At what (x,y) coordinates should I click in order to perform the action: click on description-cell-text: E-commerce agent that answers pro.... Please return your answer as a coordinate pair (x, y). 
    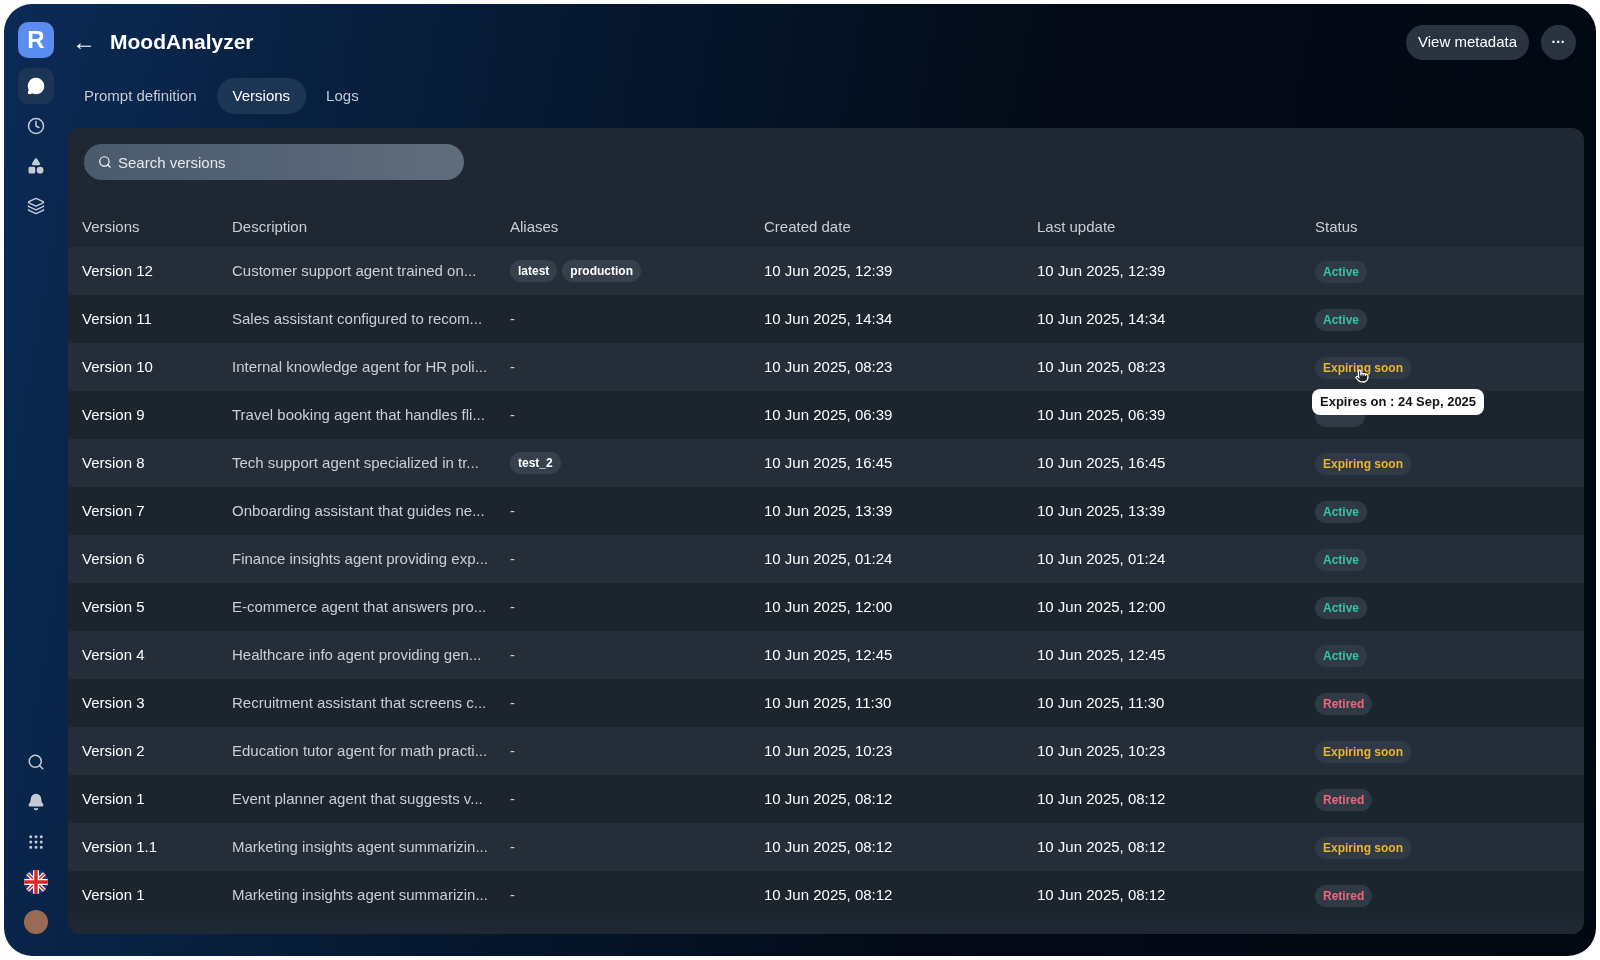
    Looking at the image, I should click on (360, 606).